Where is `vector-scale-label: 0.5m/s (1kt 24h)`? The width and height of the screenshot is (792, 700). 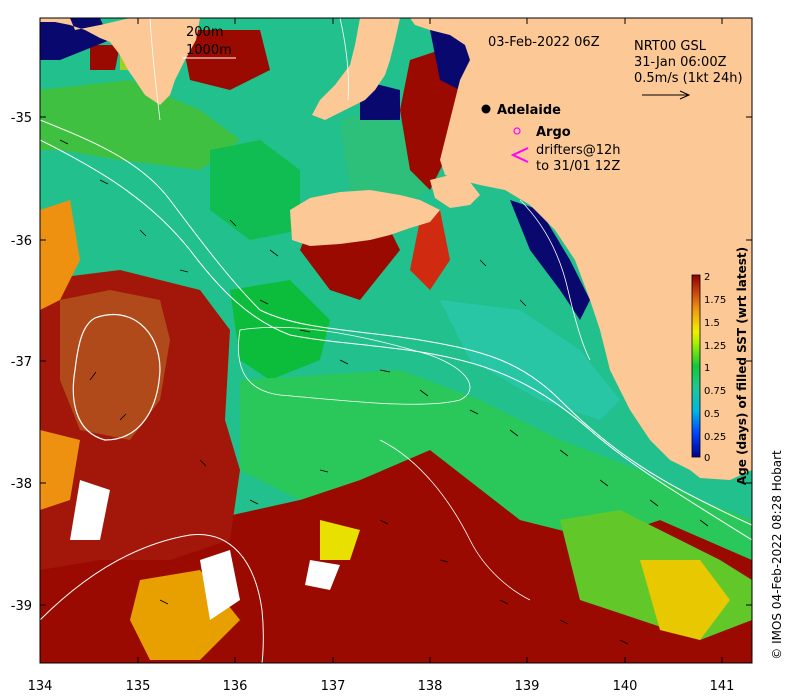 vector-scale-label: 0.5m/s (1kt 24h) is located at coordinates (688, 78).